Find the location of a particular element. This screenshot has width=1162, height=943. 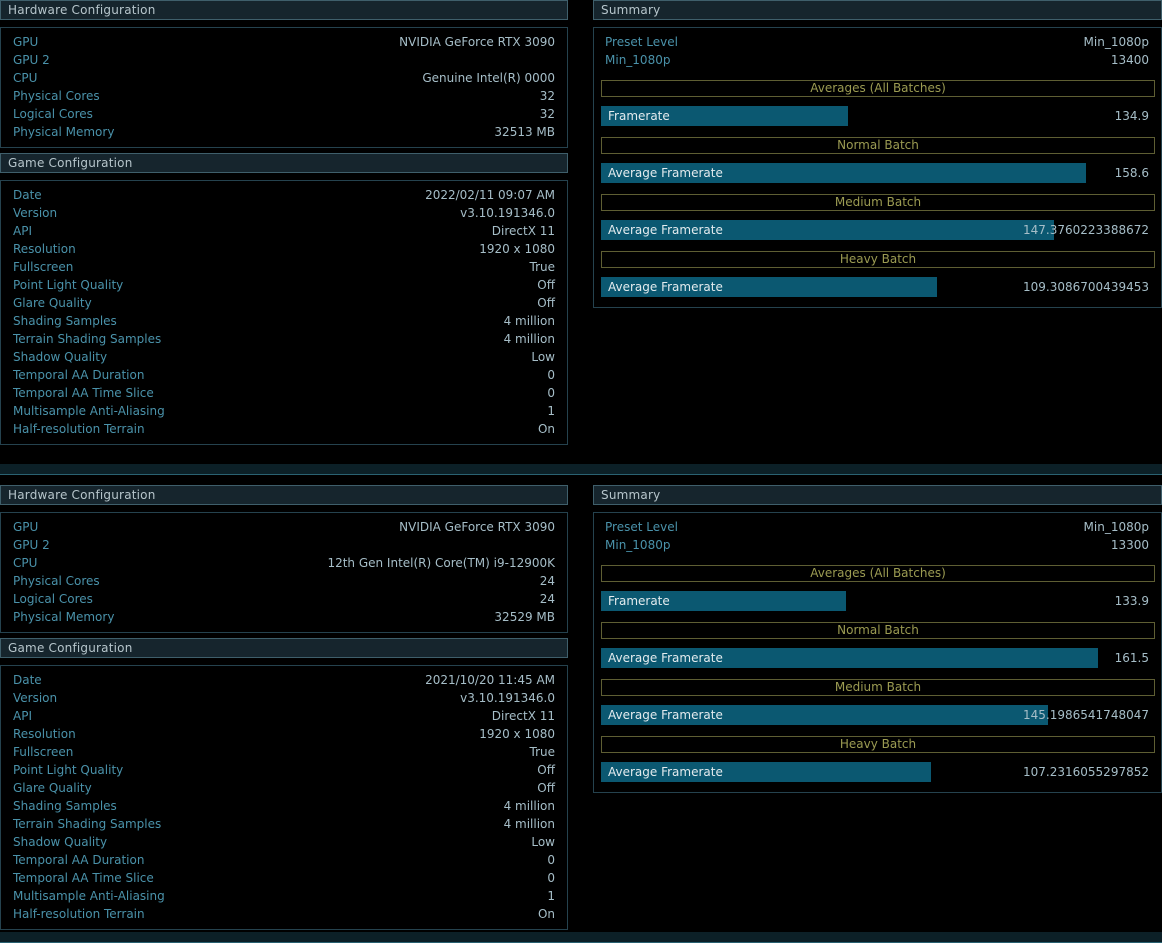

config-row: Glare Quality Off is located at coordinates (284, 303).